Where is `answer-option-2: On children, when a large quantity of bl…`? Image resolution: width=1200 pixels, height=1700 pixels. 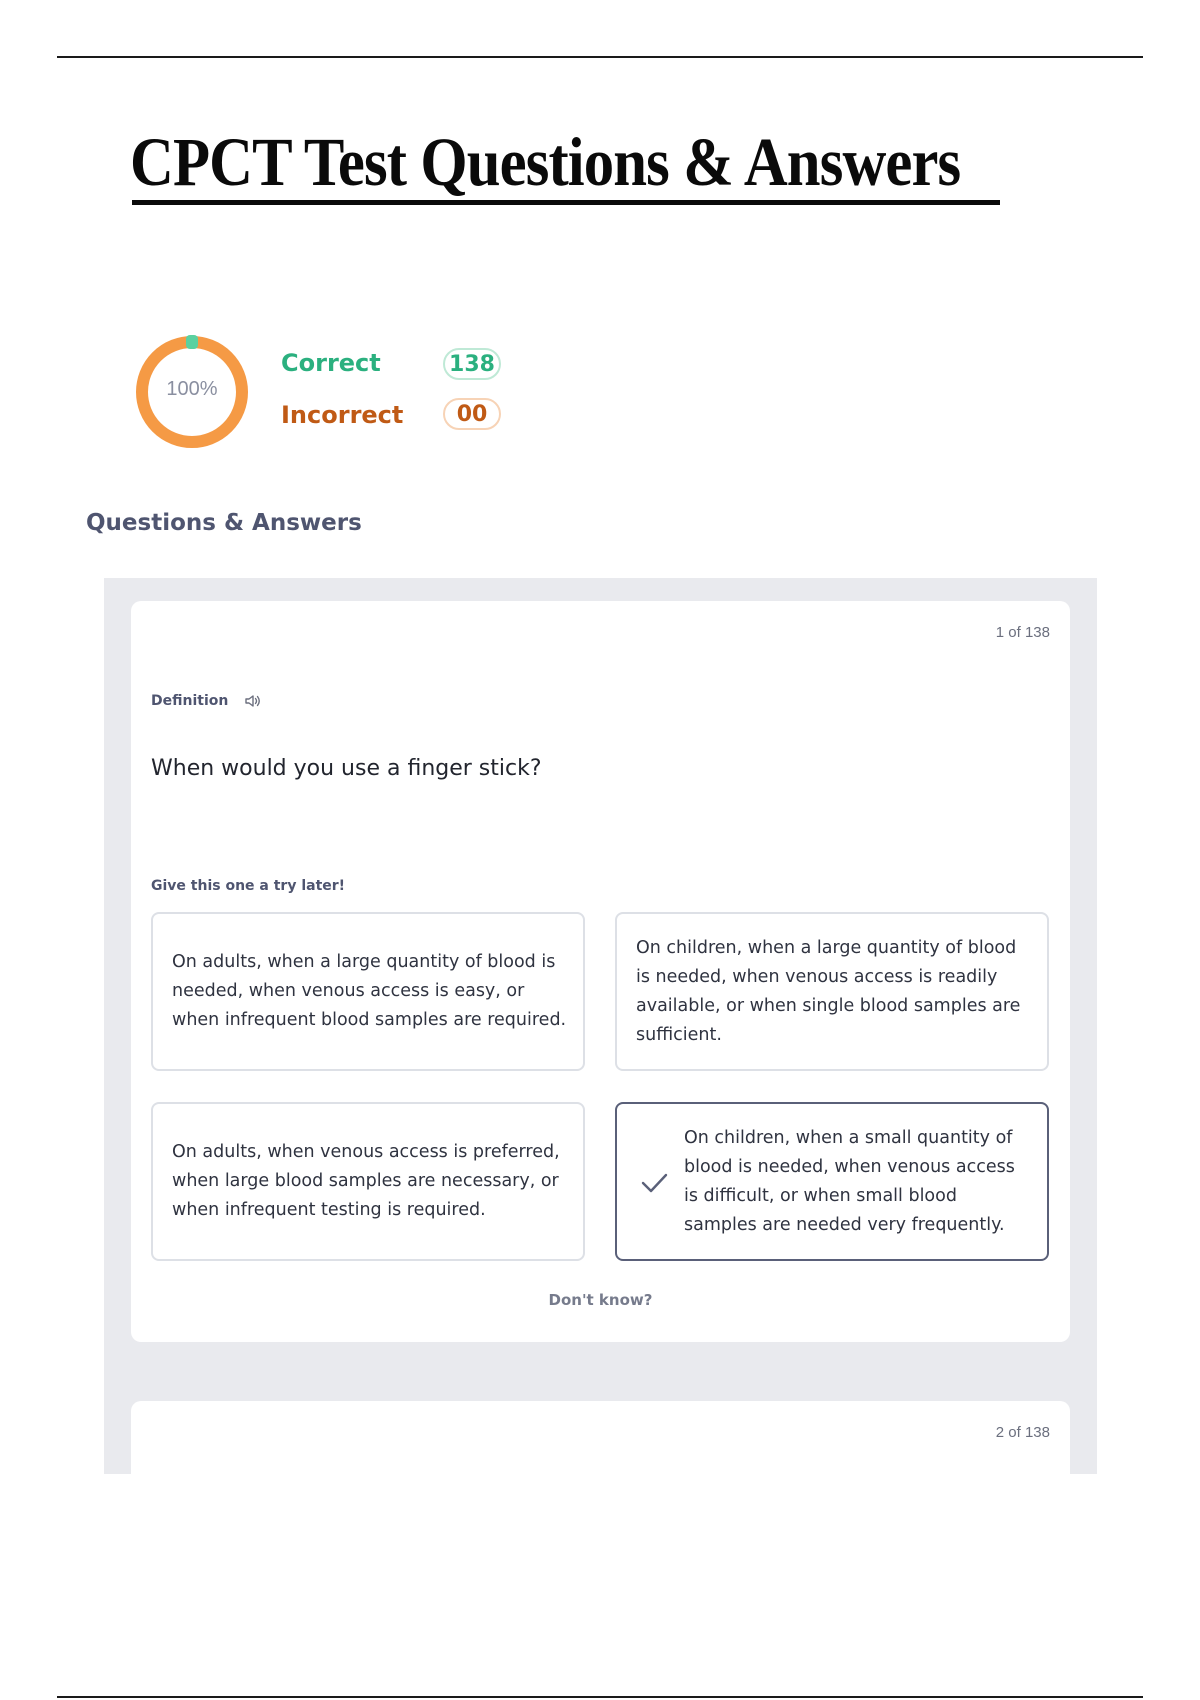
answer-option-2: On children, when a large quantity of bl… is located at coordinates (832, 991).